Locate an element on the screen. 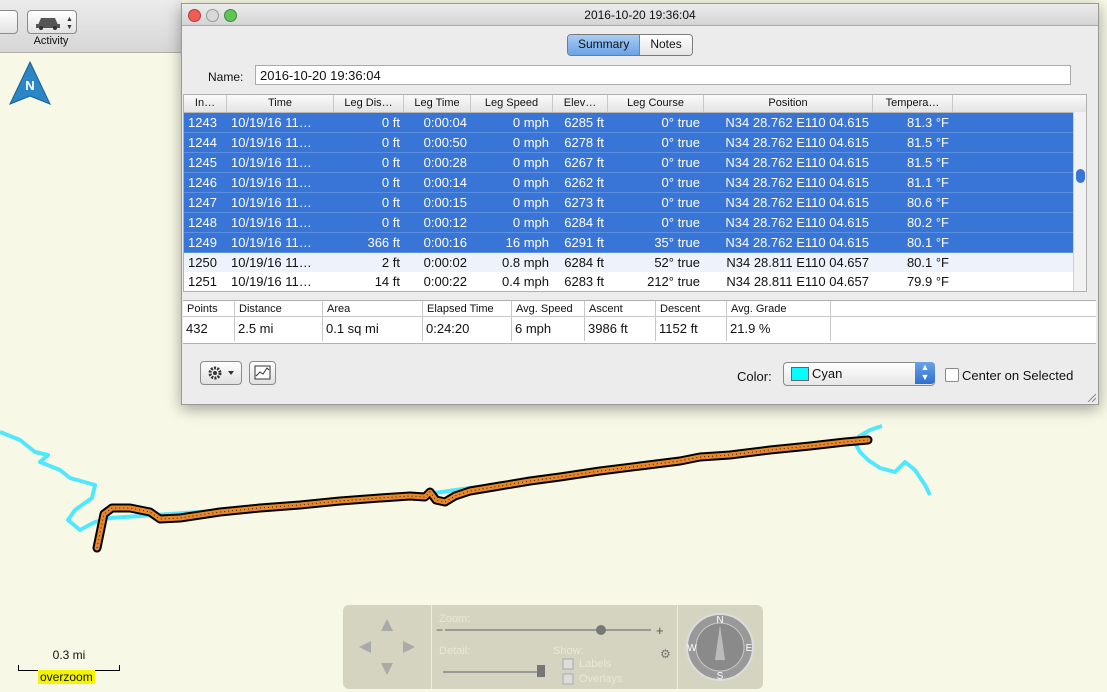  activity-popup-button: ▲ ▼ is located at coordinates (52, 22).